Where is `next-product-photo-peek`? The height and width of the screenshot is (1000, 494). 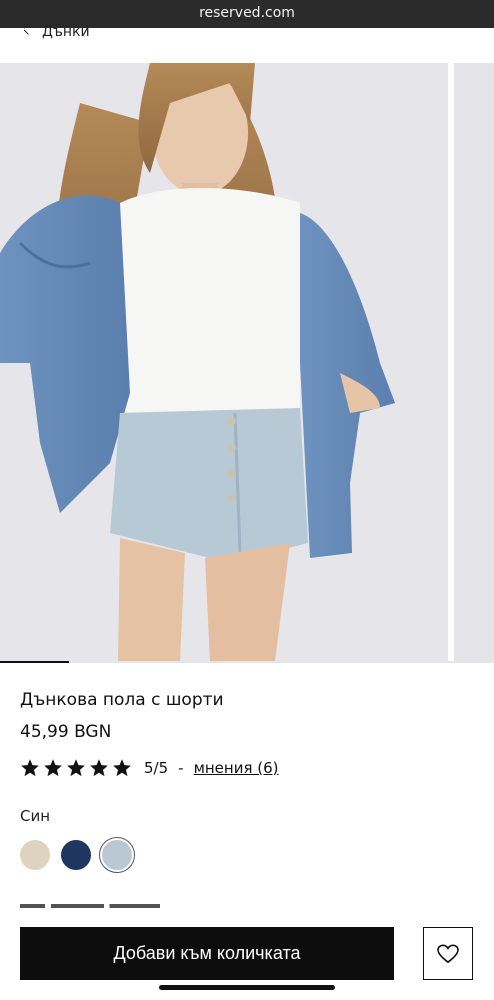
next-product-photo-peek is located at coordinates (474, 362).